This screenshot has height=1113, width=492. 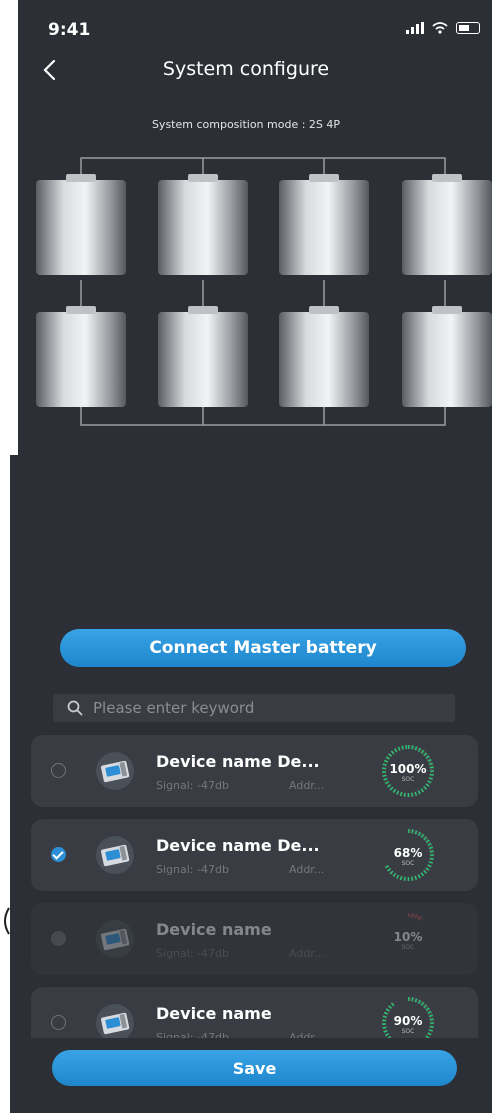 What do you see at coordinates (408, 769) in the screenshot?
I see `soc-value: 100%` at bounding box center [408, 769].